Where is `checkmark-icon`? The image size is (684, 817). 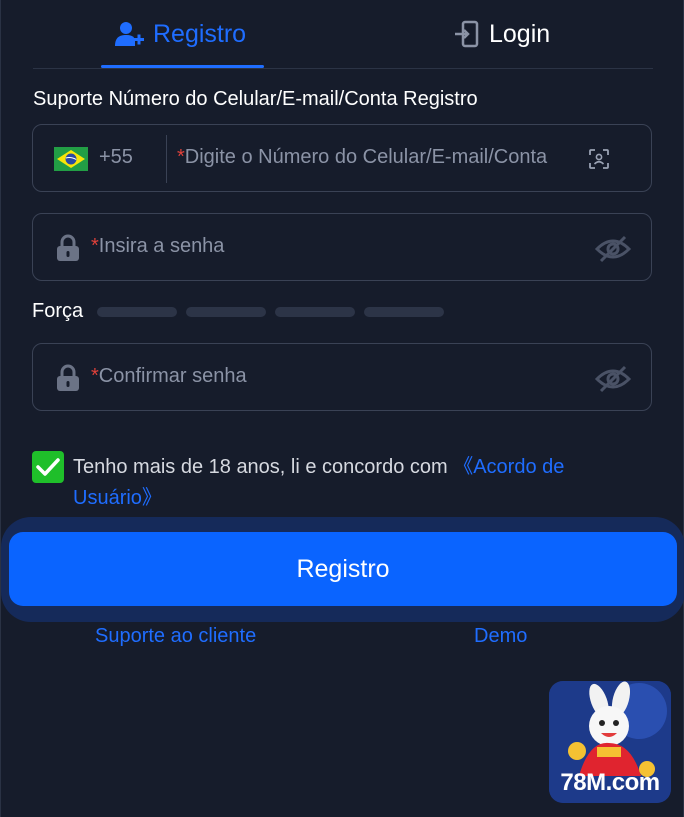 checkmark-icon is located at coordinates (48, 467).